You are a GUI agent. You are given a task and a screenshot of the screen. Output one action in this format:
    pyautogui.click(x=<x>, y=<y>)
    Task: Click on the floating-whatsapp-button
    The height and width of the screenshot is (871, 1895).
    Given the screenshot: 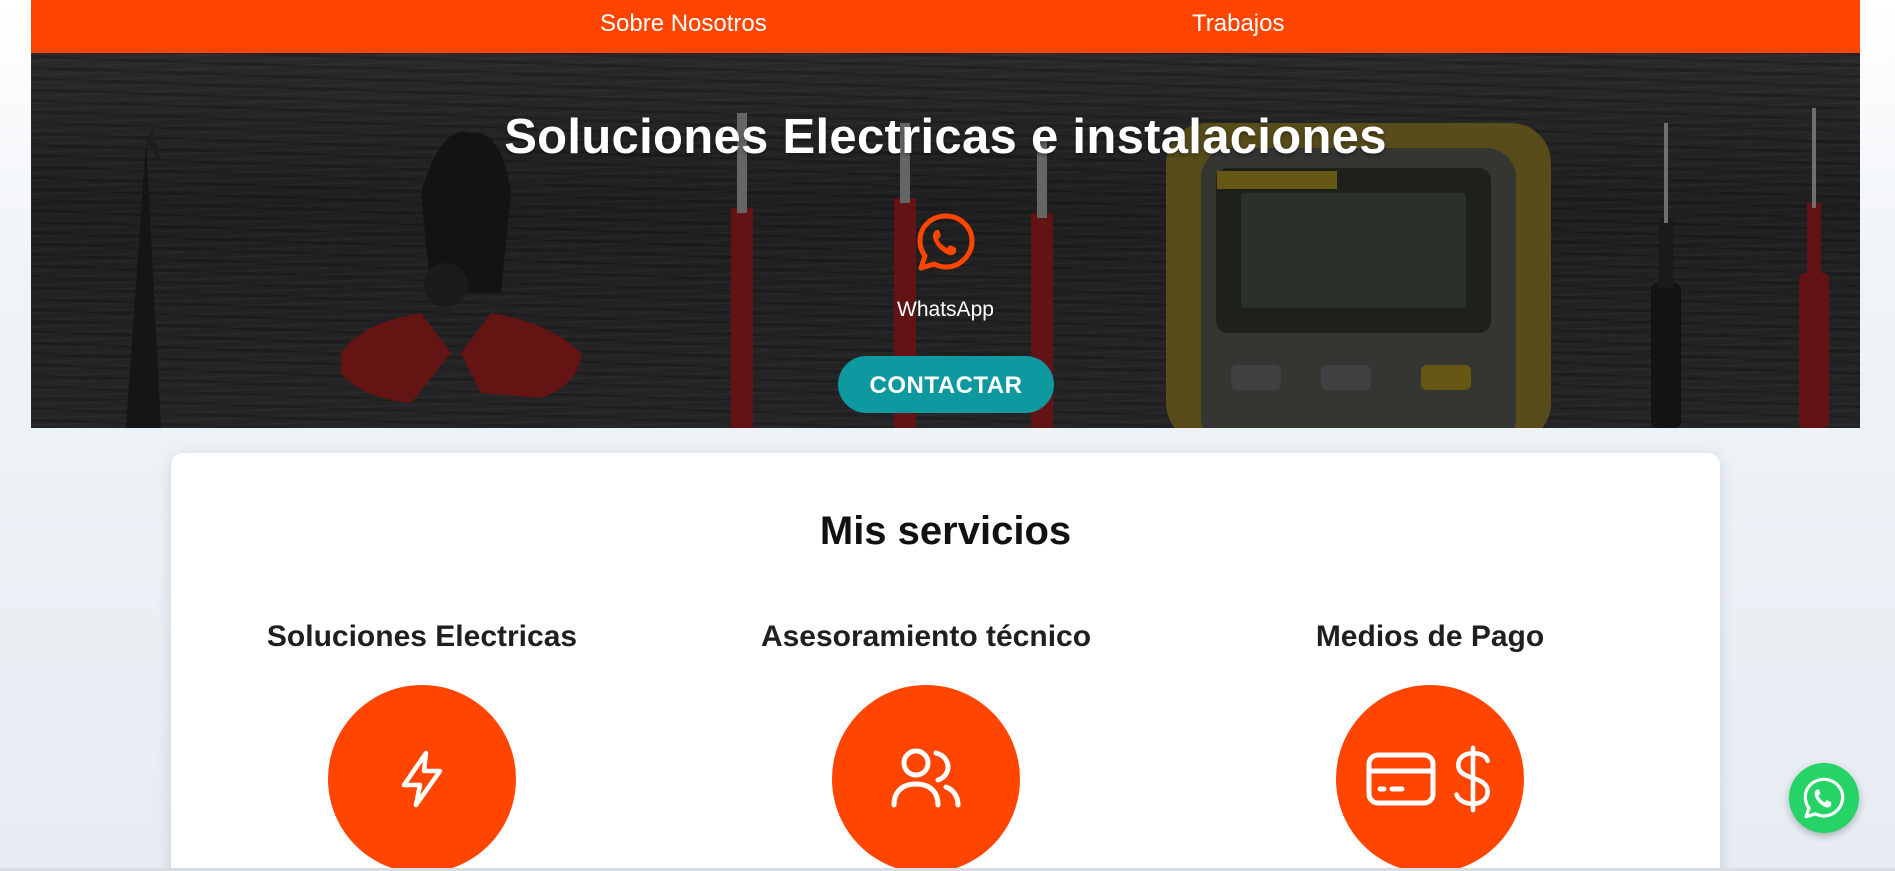 What is the action you would take?
    pyautogui.click(x=1824, y=798)
    